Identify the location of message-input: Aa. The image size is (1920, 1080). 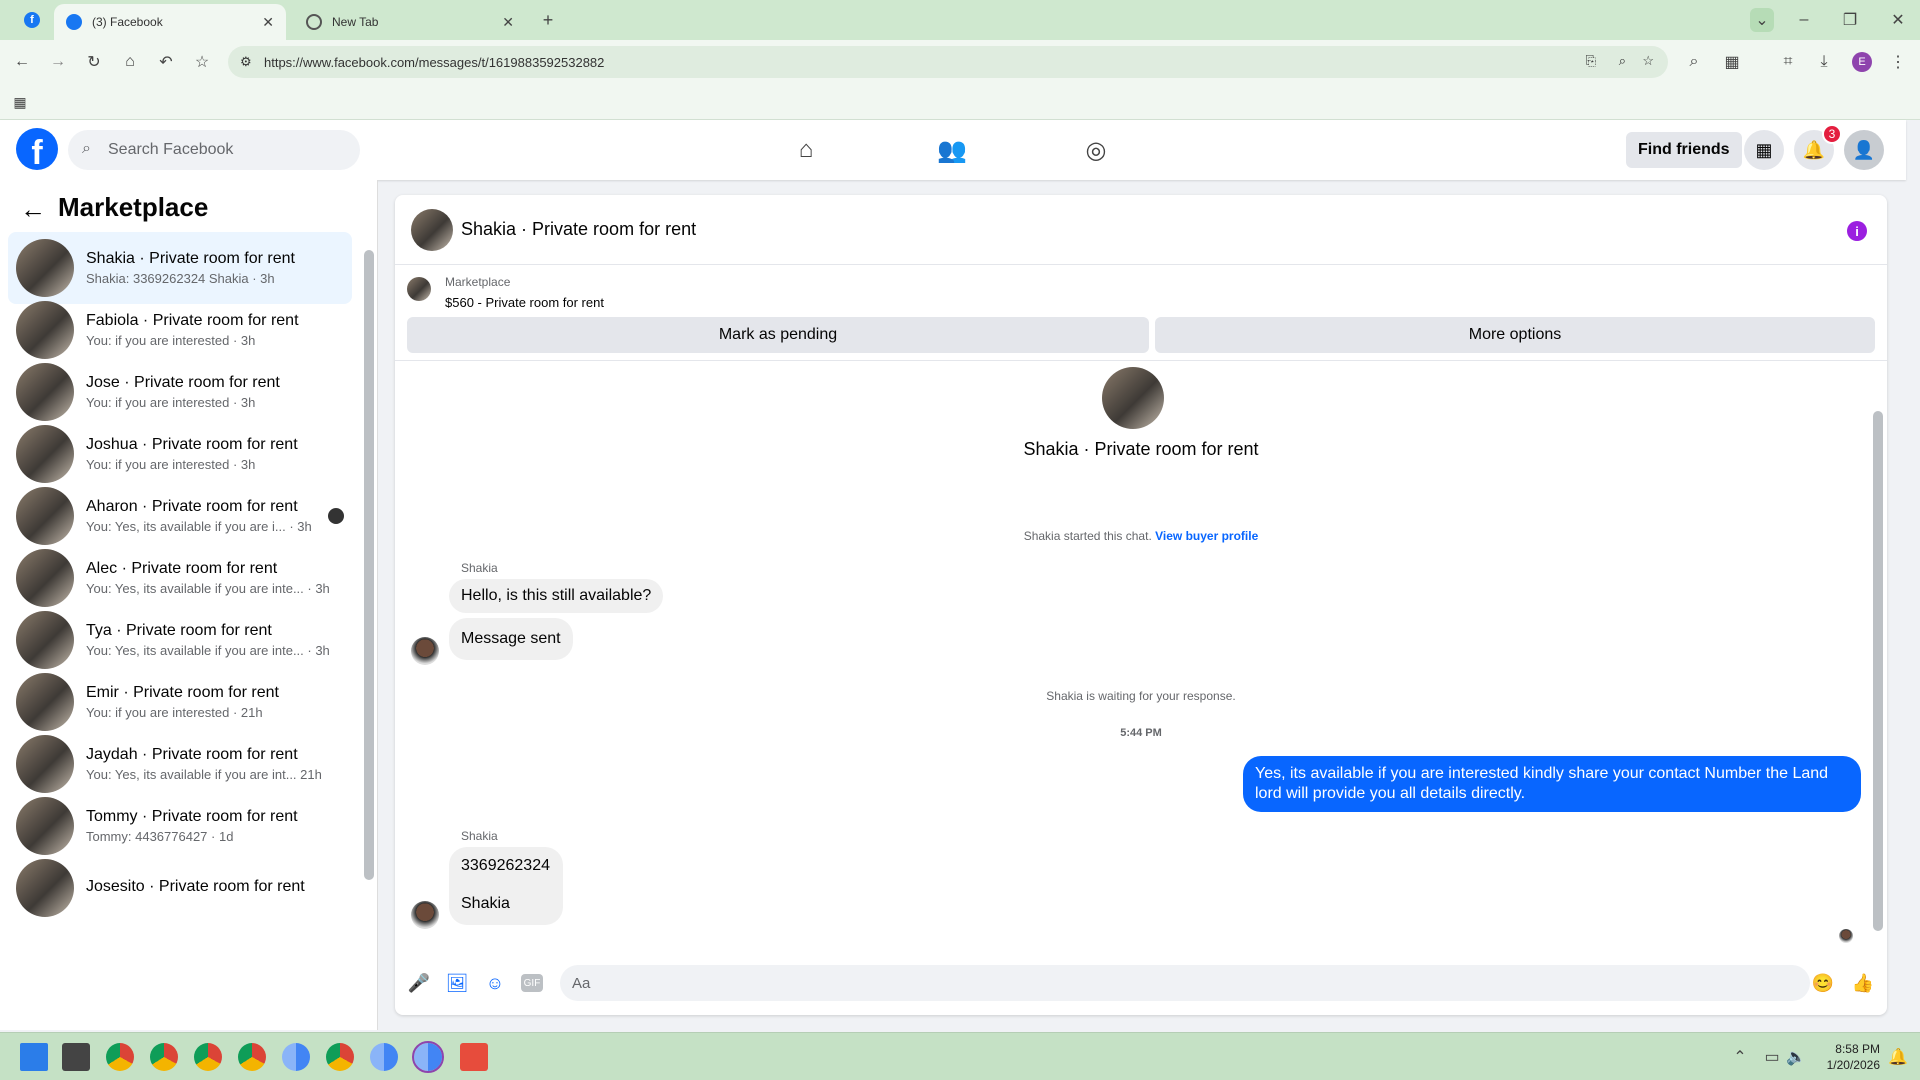
(1185, 983).